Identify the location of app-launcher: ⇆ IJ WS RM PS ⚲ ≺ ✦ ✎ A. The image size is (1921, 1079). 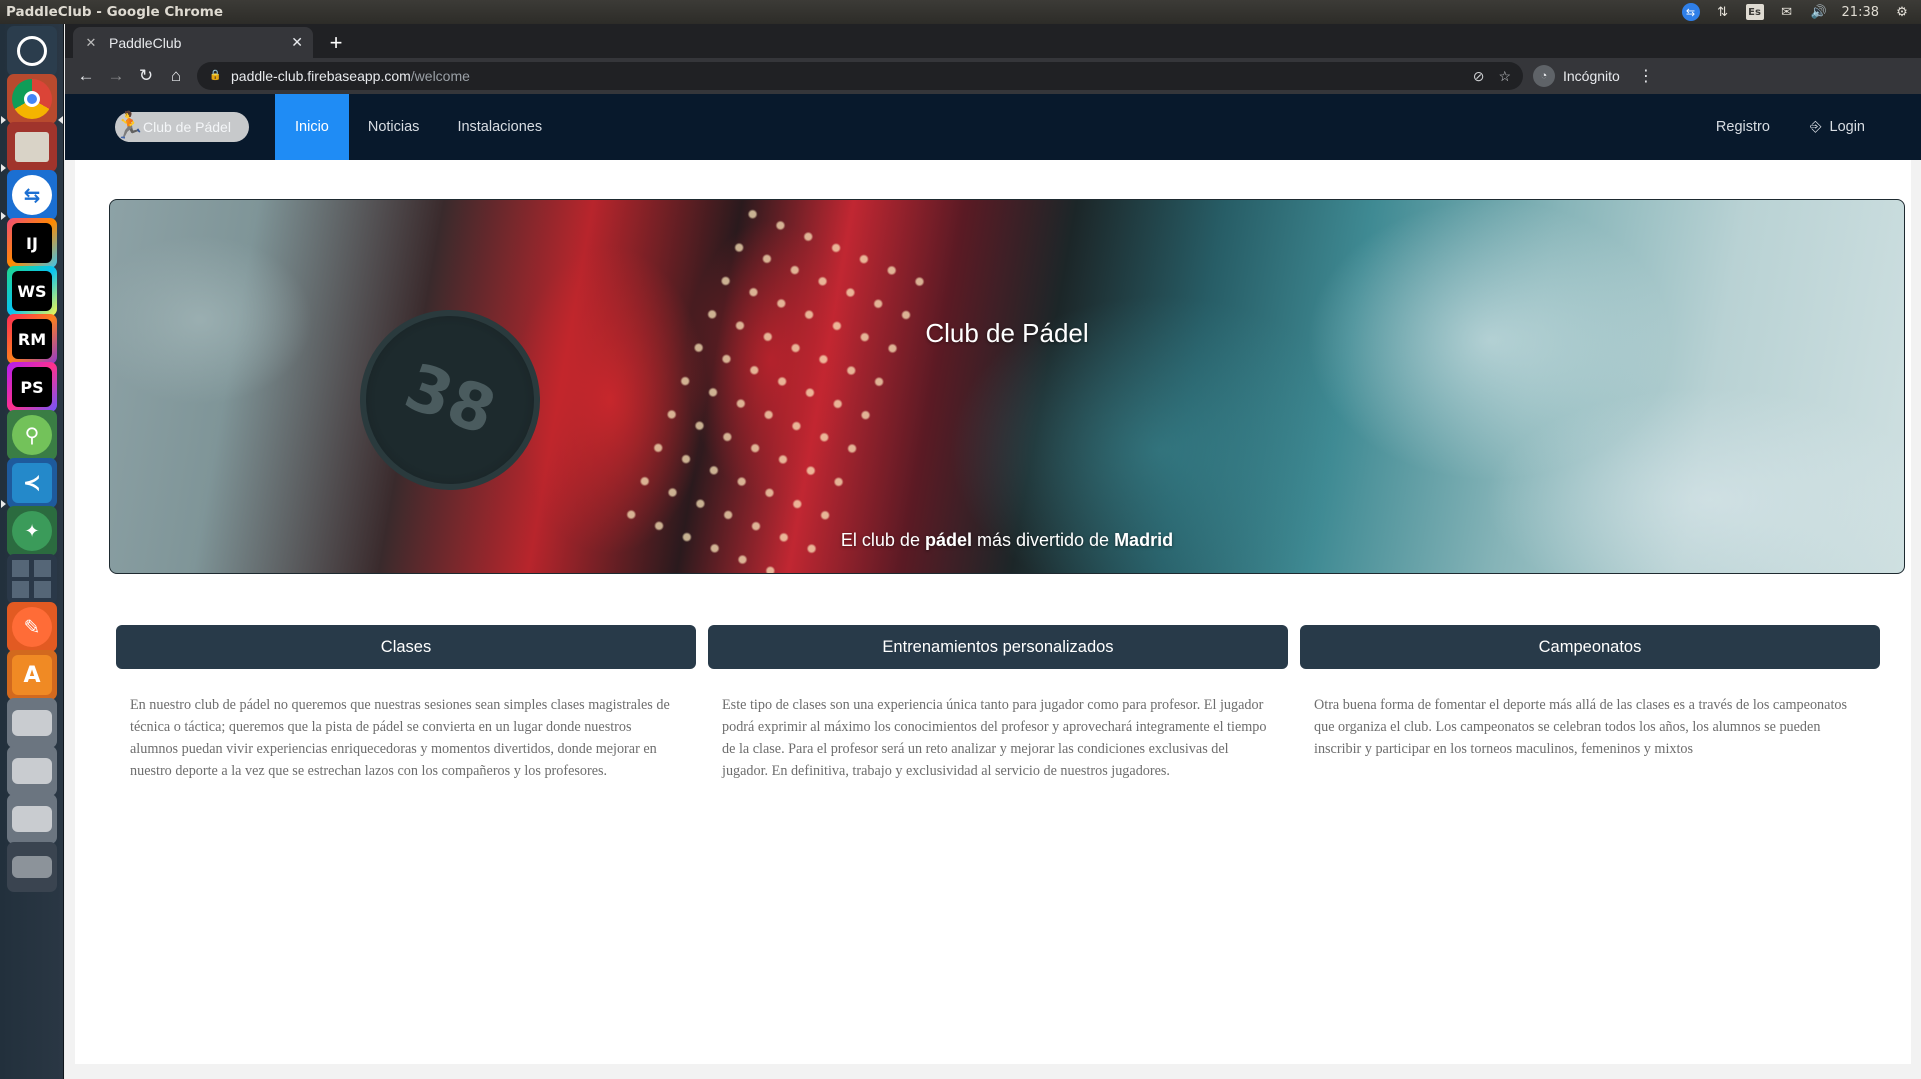
(32, 551).